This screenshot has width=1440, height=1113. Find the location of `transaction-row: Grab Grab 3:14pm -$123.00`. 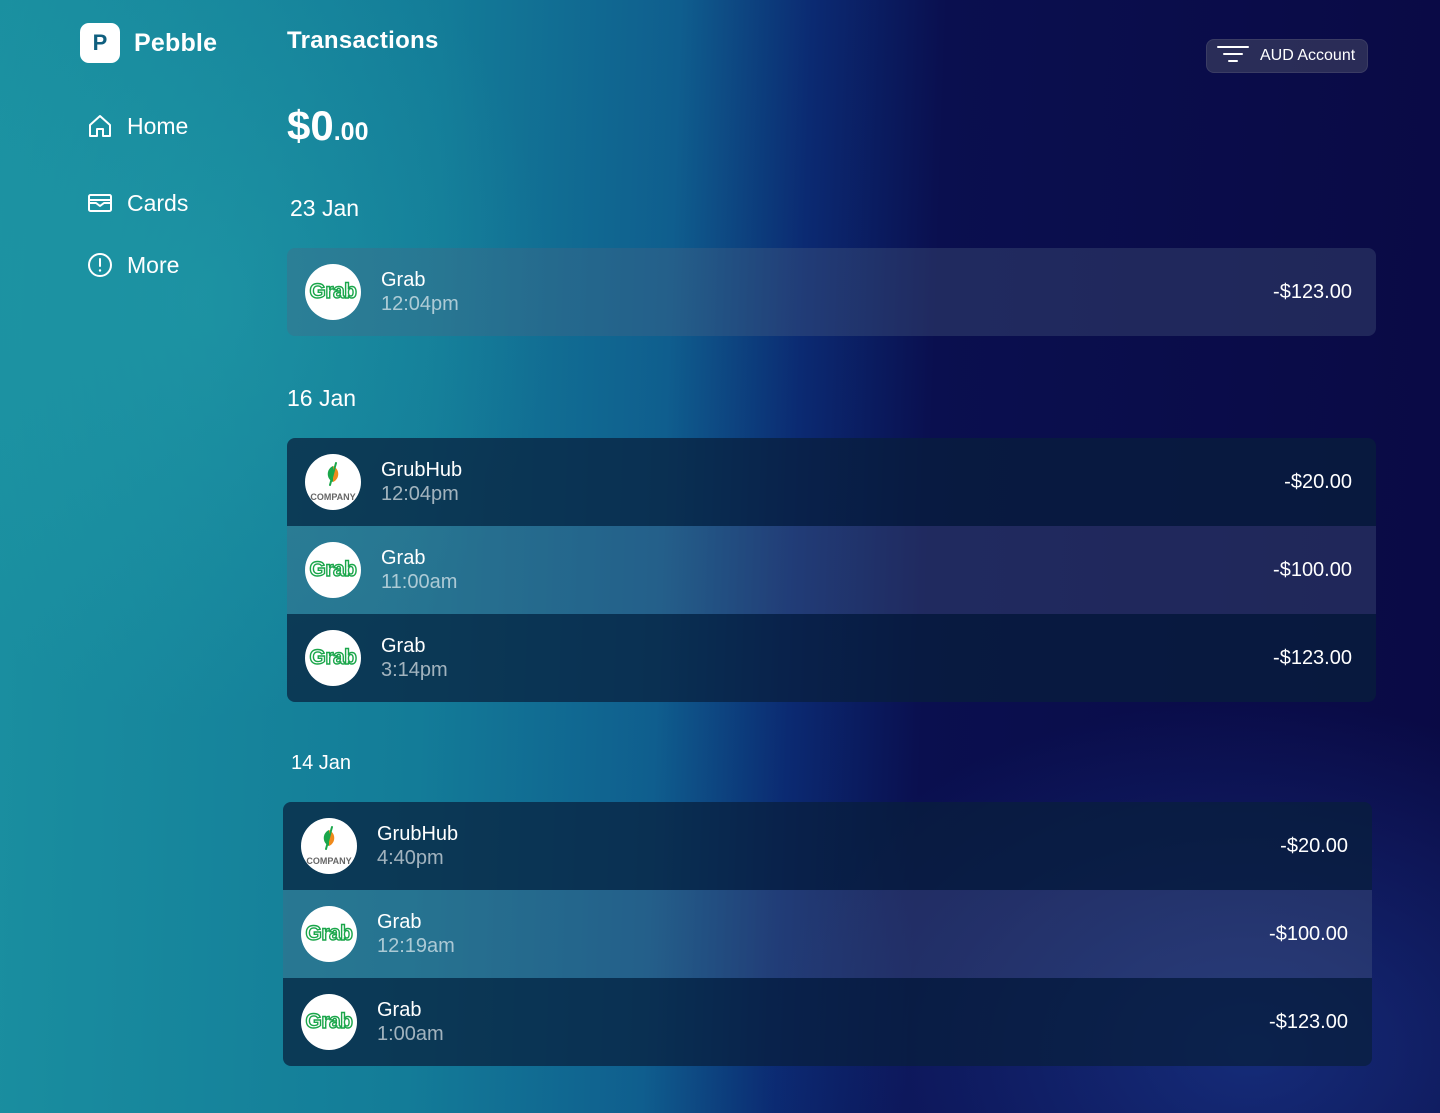

transaction-row: Grab Grab 3:14pm -$123.00 is located at coordinates (831, 658).